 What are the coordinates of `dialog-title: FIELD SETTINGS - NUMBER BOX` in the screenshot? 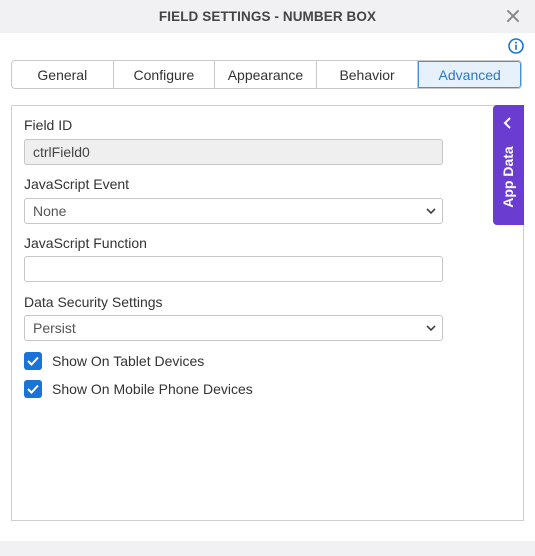 It's located at (267, 16).